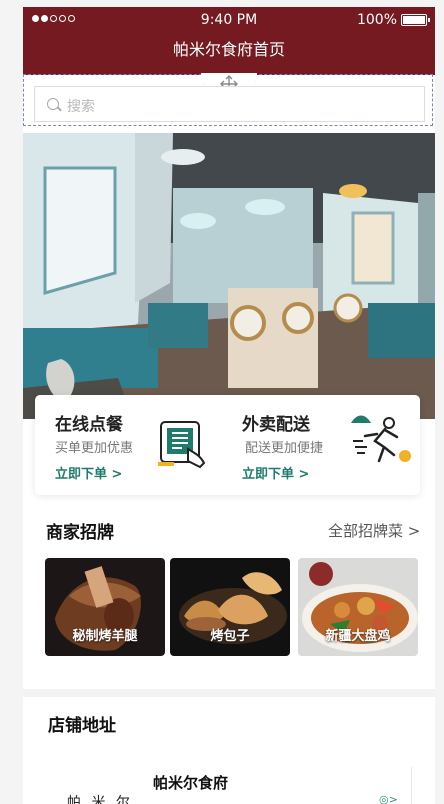 The image size is (444, 804). What do you see at coordinates (388, 798) in the screenshot?
I see `map-navigation-icon: ◎>` at bounding box center [388, 798].